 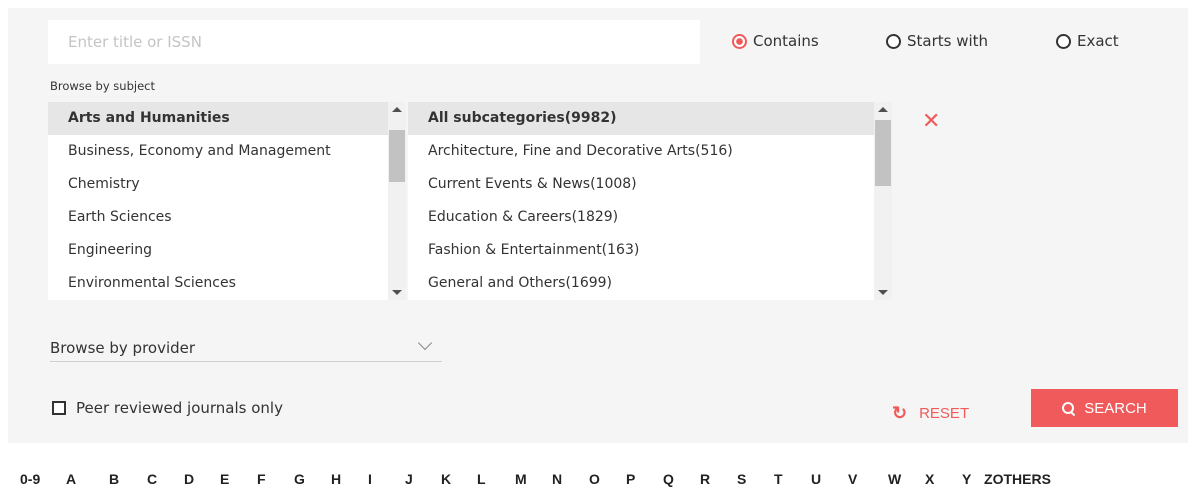 What do you see at coordinates (1115, 408) in the screenshot?
I see `search-label: SEARCH` at bounding box center [1115, 408].